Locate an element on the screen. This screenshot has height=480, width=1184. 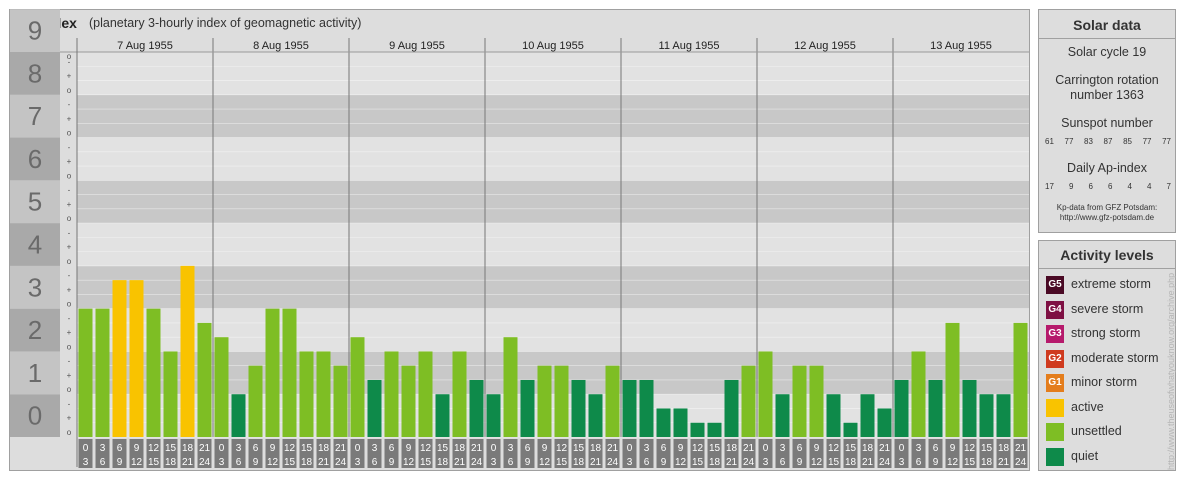
ap-value: 7 is located at coordinates (1168, 186).